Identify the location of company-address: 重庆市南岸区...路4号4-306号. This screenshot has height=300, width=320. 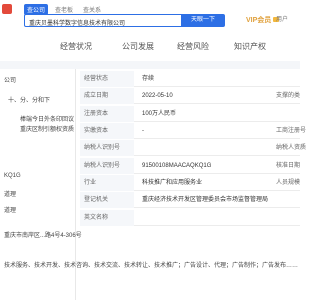
(43, 236).